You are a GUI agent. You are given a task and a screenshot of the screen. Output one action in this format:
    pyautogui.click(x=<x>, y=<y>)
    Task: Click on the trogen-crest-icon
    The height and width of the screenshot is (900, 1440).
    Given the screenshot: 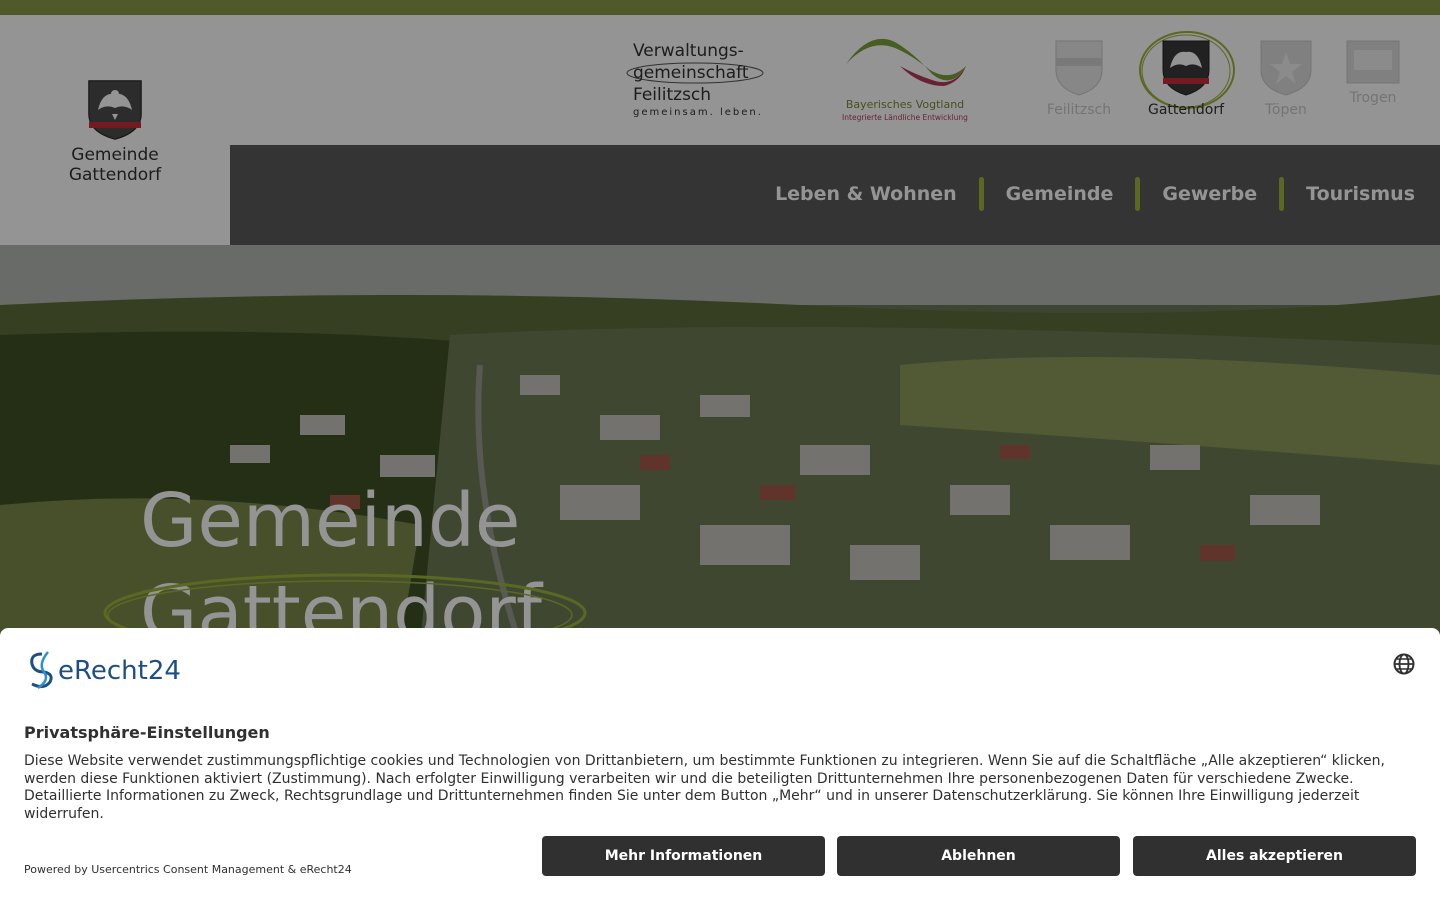 What is the action you would take?
    pyautogui.click(x=1373, y=62)
    